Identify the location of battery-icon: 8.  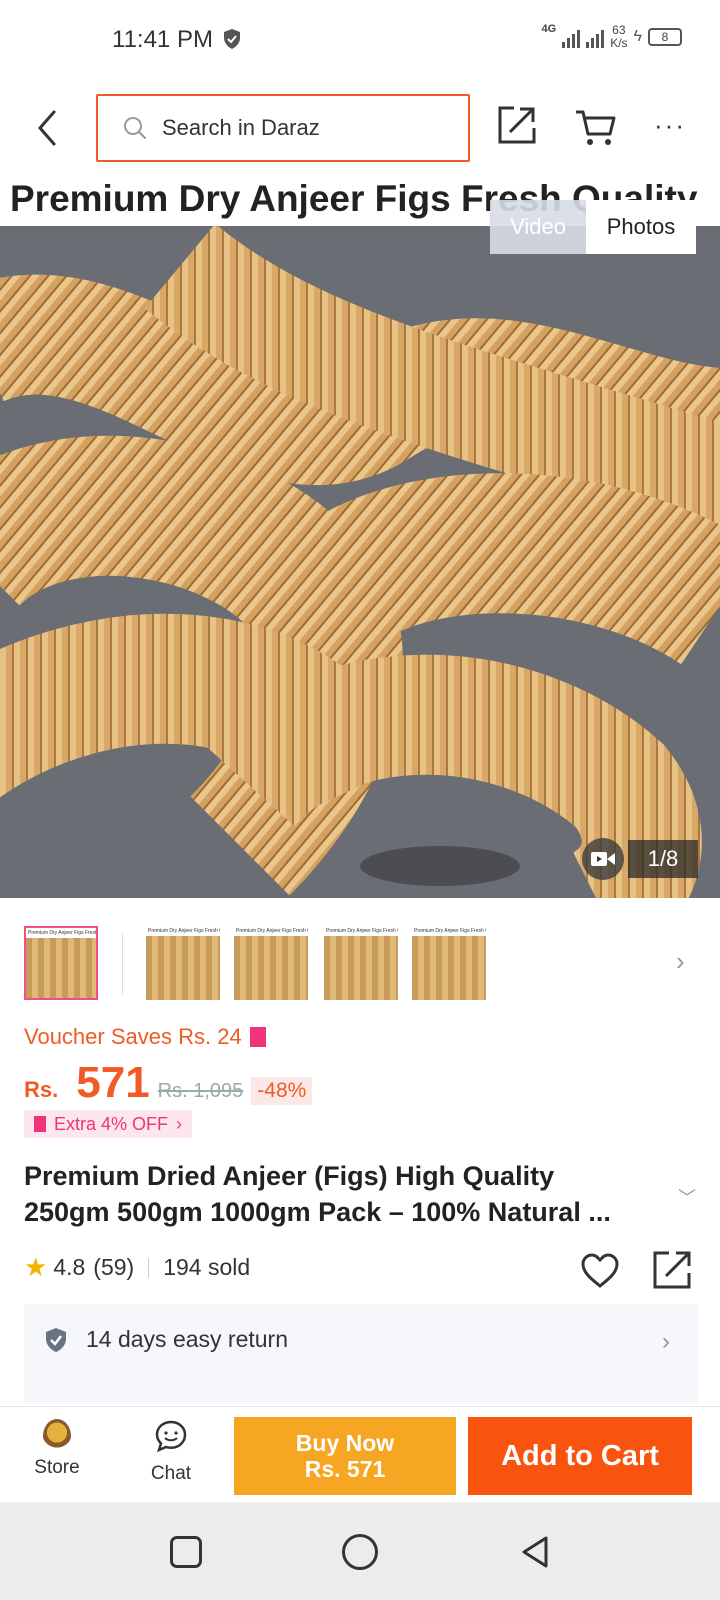
(665, 37).